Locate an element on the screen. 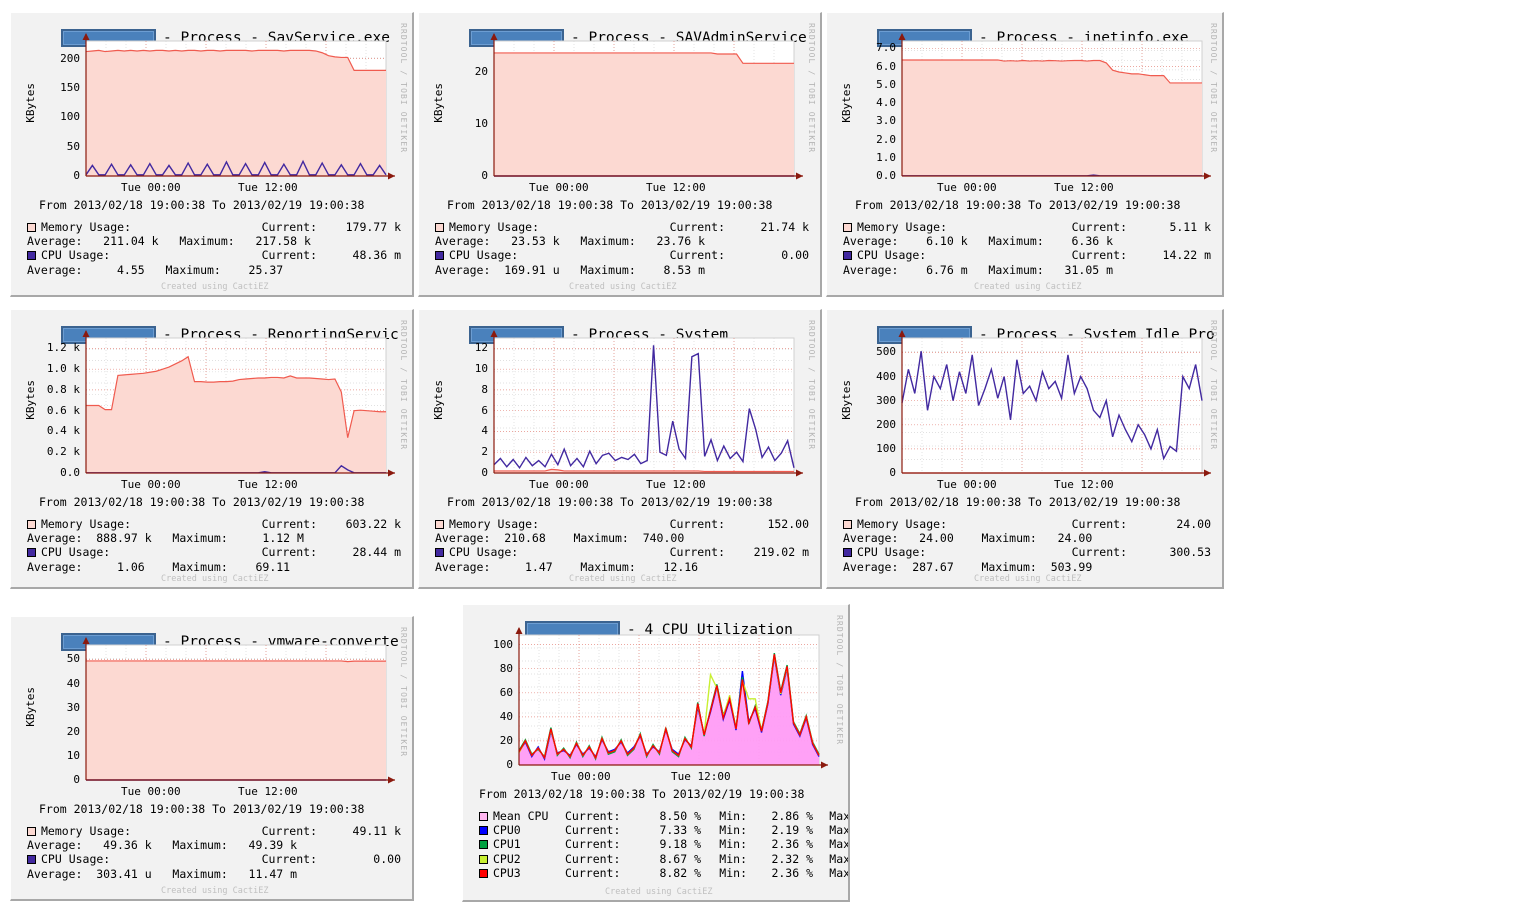 The width and height of the screenshot is (1517, 914). legend-stats-row: Average: 169.91 u Maximum: 8.53 m is located at coordinates (570, 269).